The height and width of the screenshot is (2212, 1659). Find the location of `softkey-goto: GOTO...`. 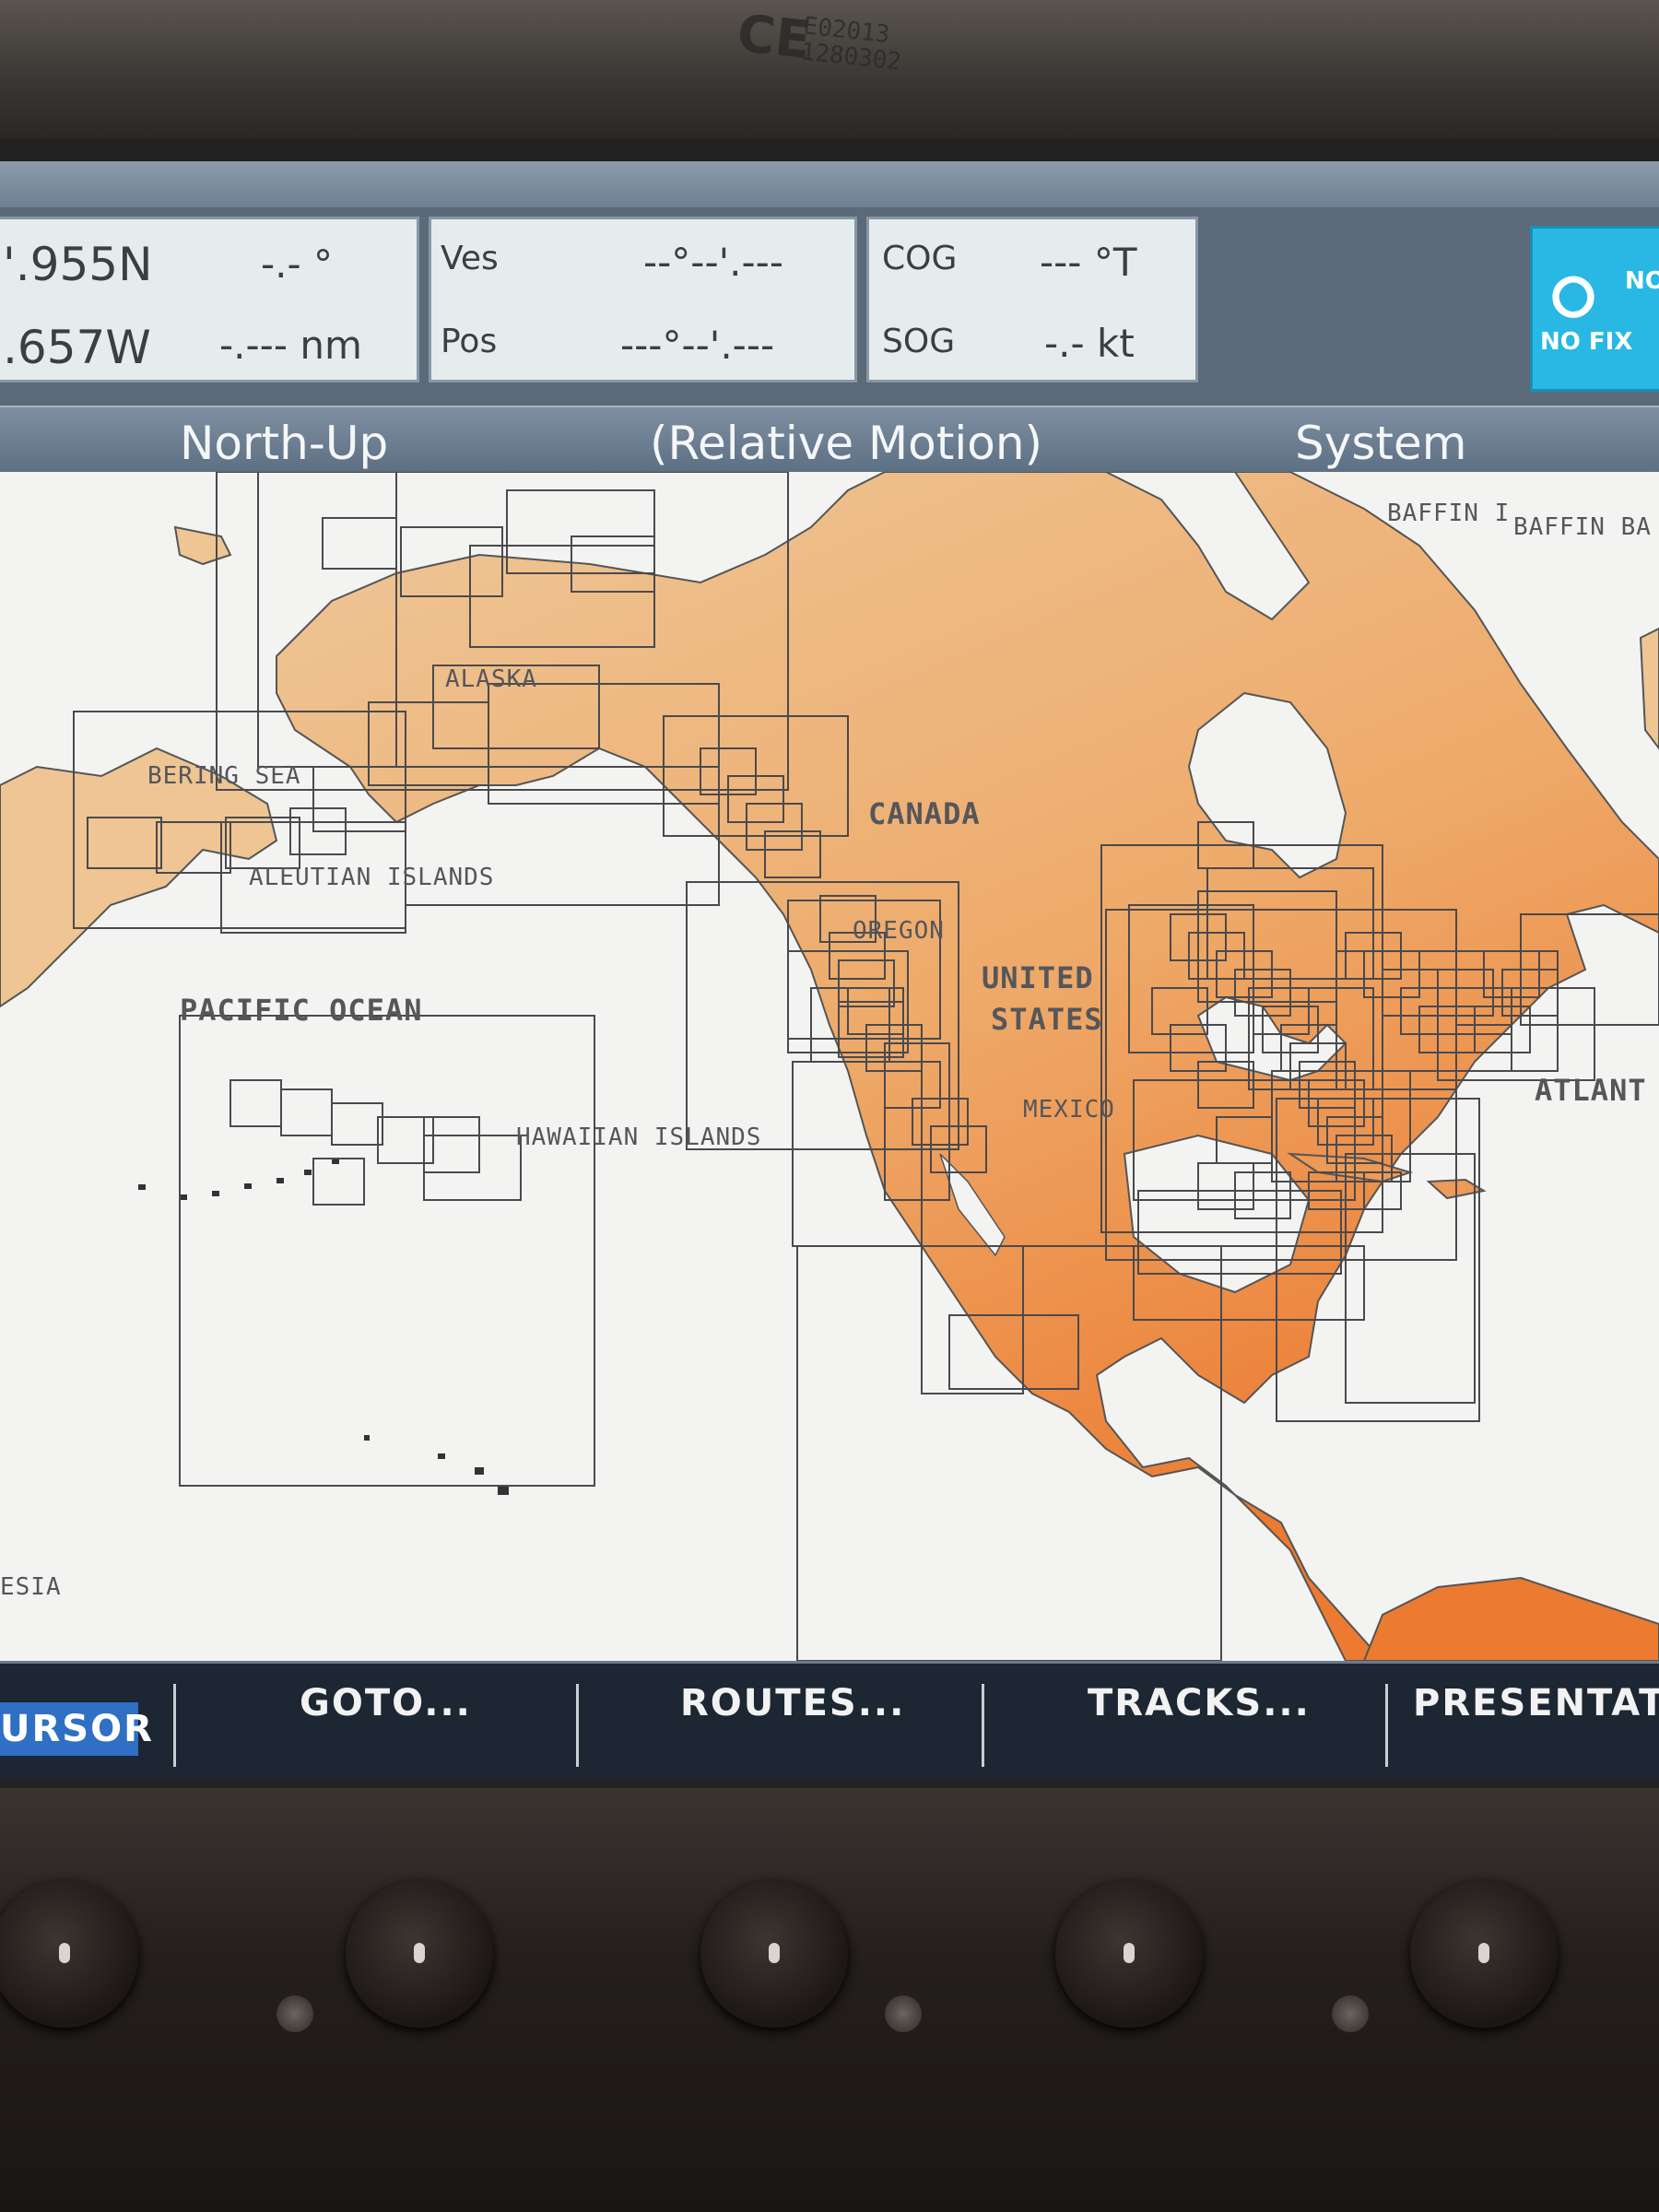

softkey-goto: GOTO... is located at coordinates (386, 1703).